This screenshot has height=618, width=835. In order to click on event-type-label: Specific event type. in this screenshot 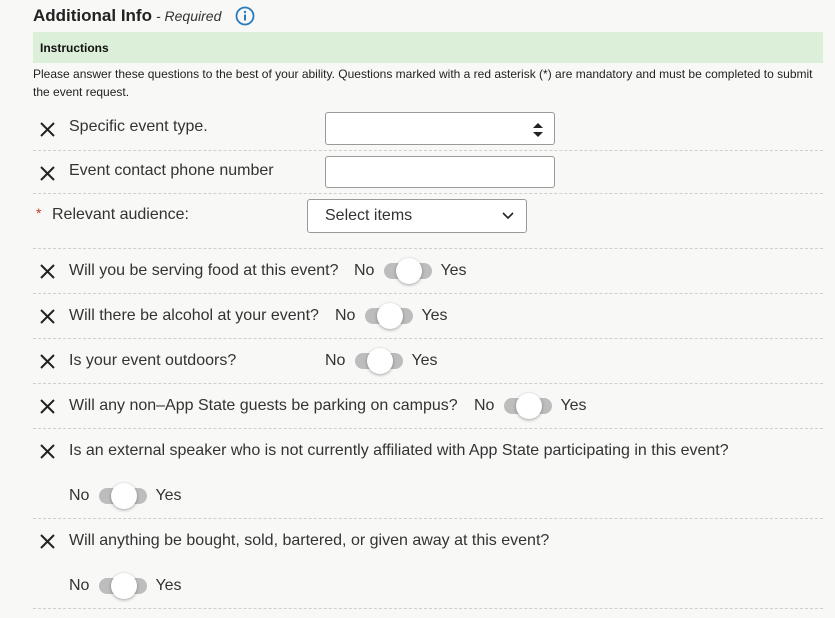, I will do `click(138, 126)`.